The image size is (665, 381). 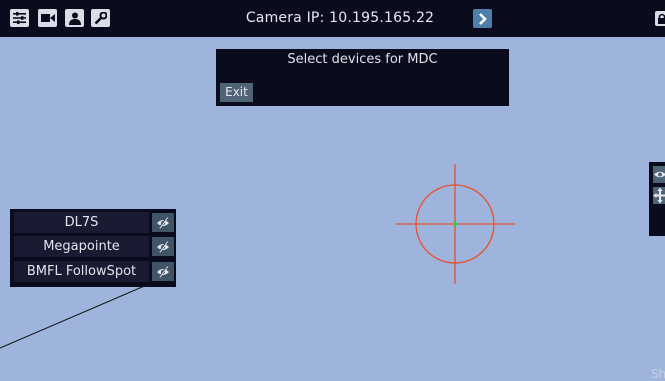 I want to click on right-tool-panel, so click(x=657, y=199).